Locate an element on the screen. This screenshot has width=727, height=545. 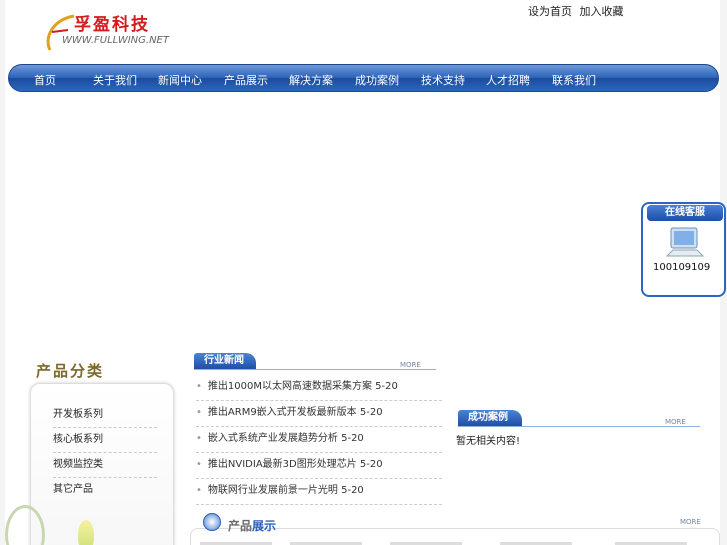
set-homepage-link: 设为首页 is located at coordinates (550, 11).